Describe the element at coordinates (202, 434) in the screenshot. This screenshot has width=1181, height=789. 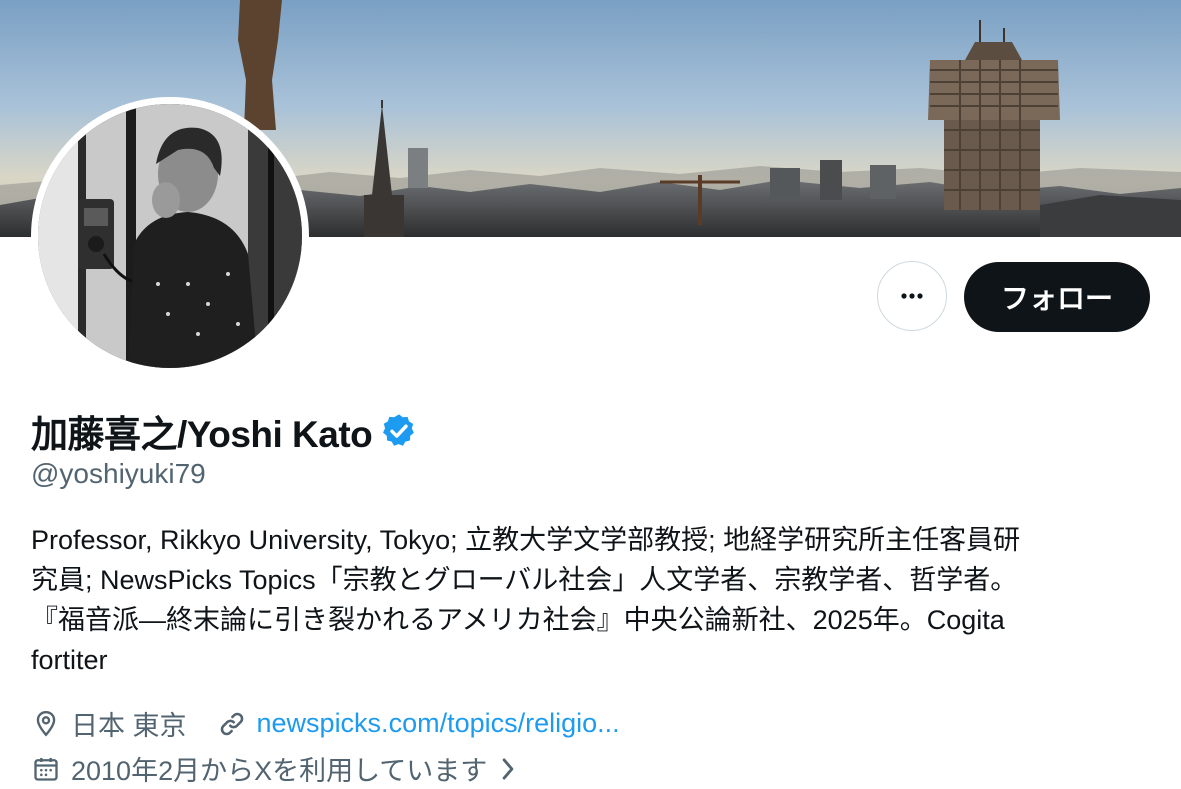
I see `display-name: 加藤喜之/Yoshi Kato` at that location.